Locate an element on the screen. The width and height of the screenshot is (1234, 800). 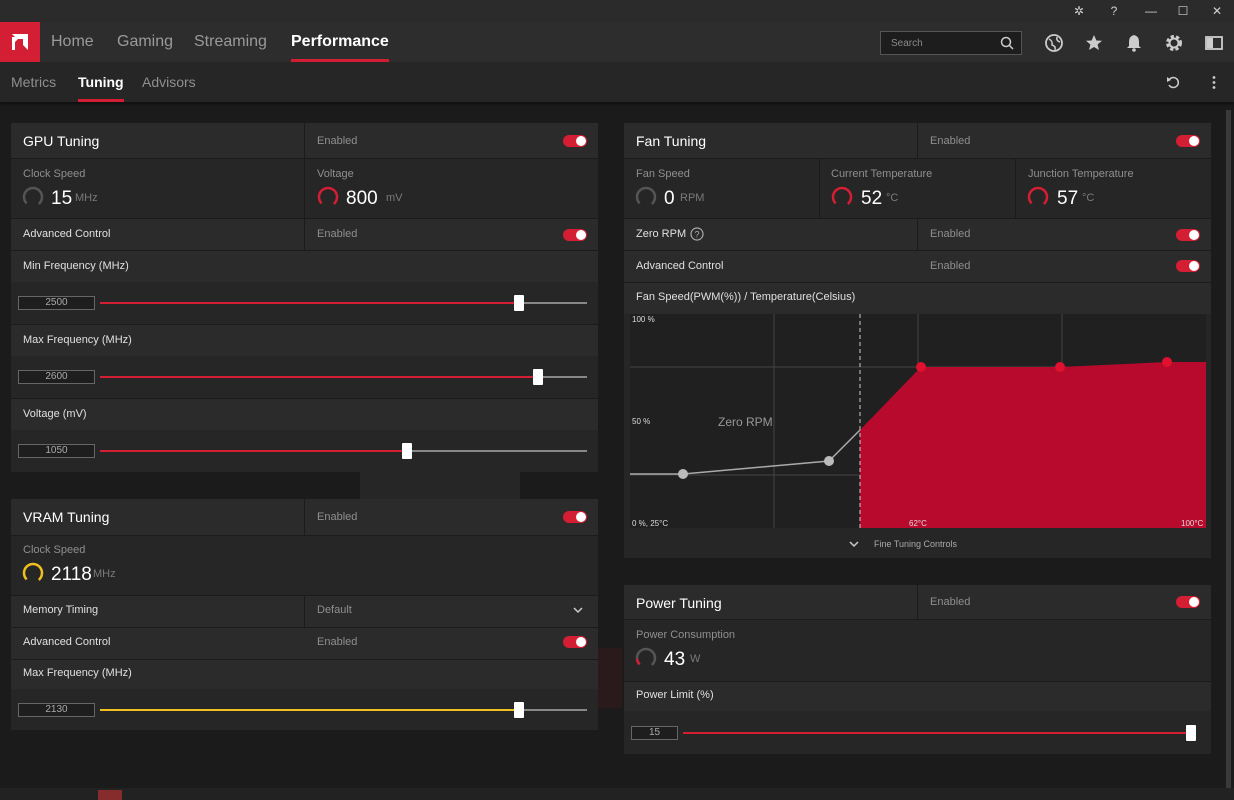
panel-title: GPU Tuning is located at coordinates (61, 141).